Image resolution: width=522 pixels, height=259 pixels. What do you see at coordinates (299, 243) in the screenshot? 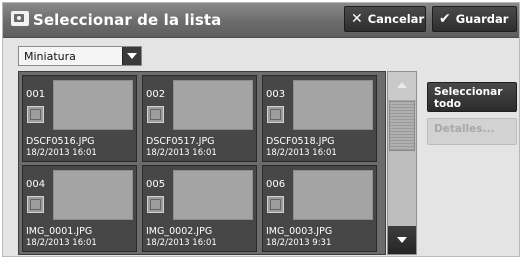
I see `file-date: 18/2/2013 9:31` at bounding box center [299, 243].